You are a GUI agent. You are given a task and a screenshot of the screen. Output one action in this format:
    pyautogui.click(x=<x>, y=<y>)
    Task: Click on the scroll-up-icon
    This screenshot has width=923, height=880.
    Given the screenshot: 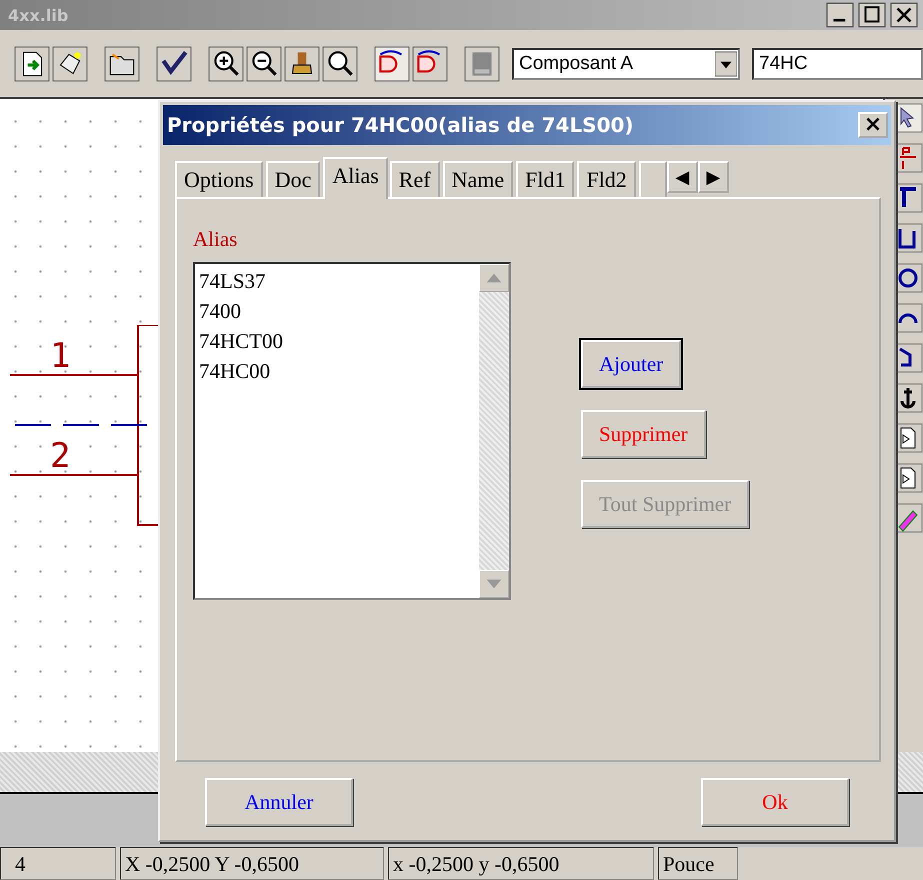 What is the action you would take?
    pyautogui.click(x=494, y=278)
    